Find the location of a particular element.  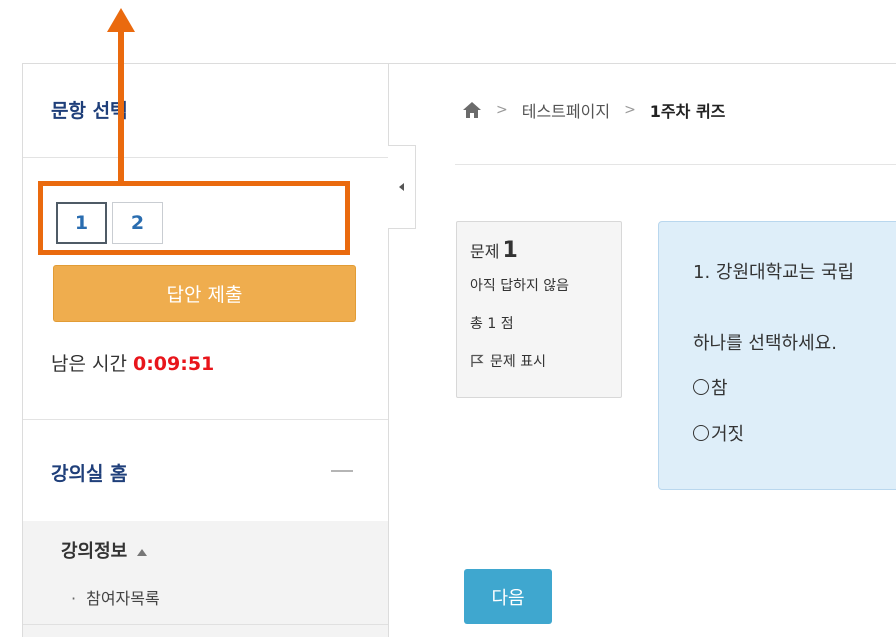

participants-label: 참여자목록 is located at coordinates (123, 598).